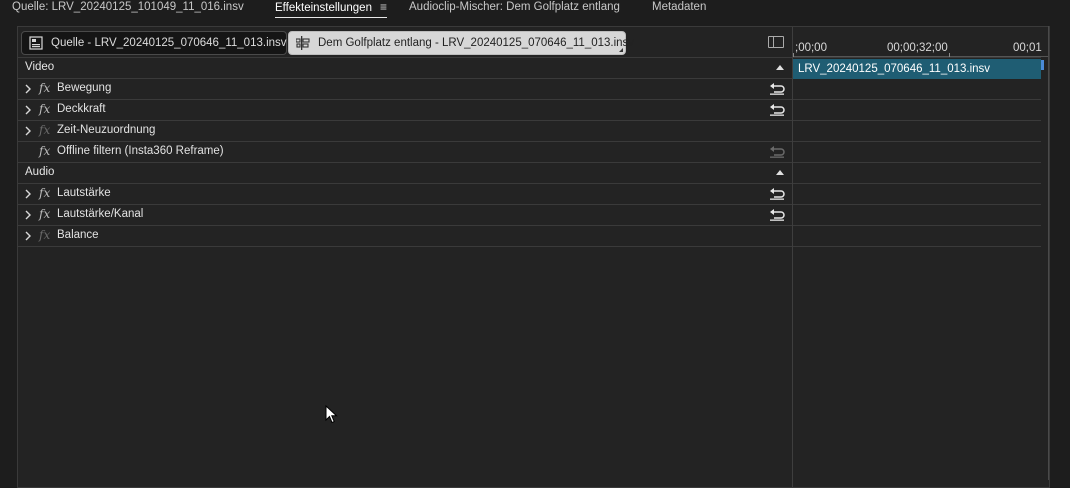  I want to click on section-video-label: Video, so click(40, 67).